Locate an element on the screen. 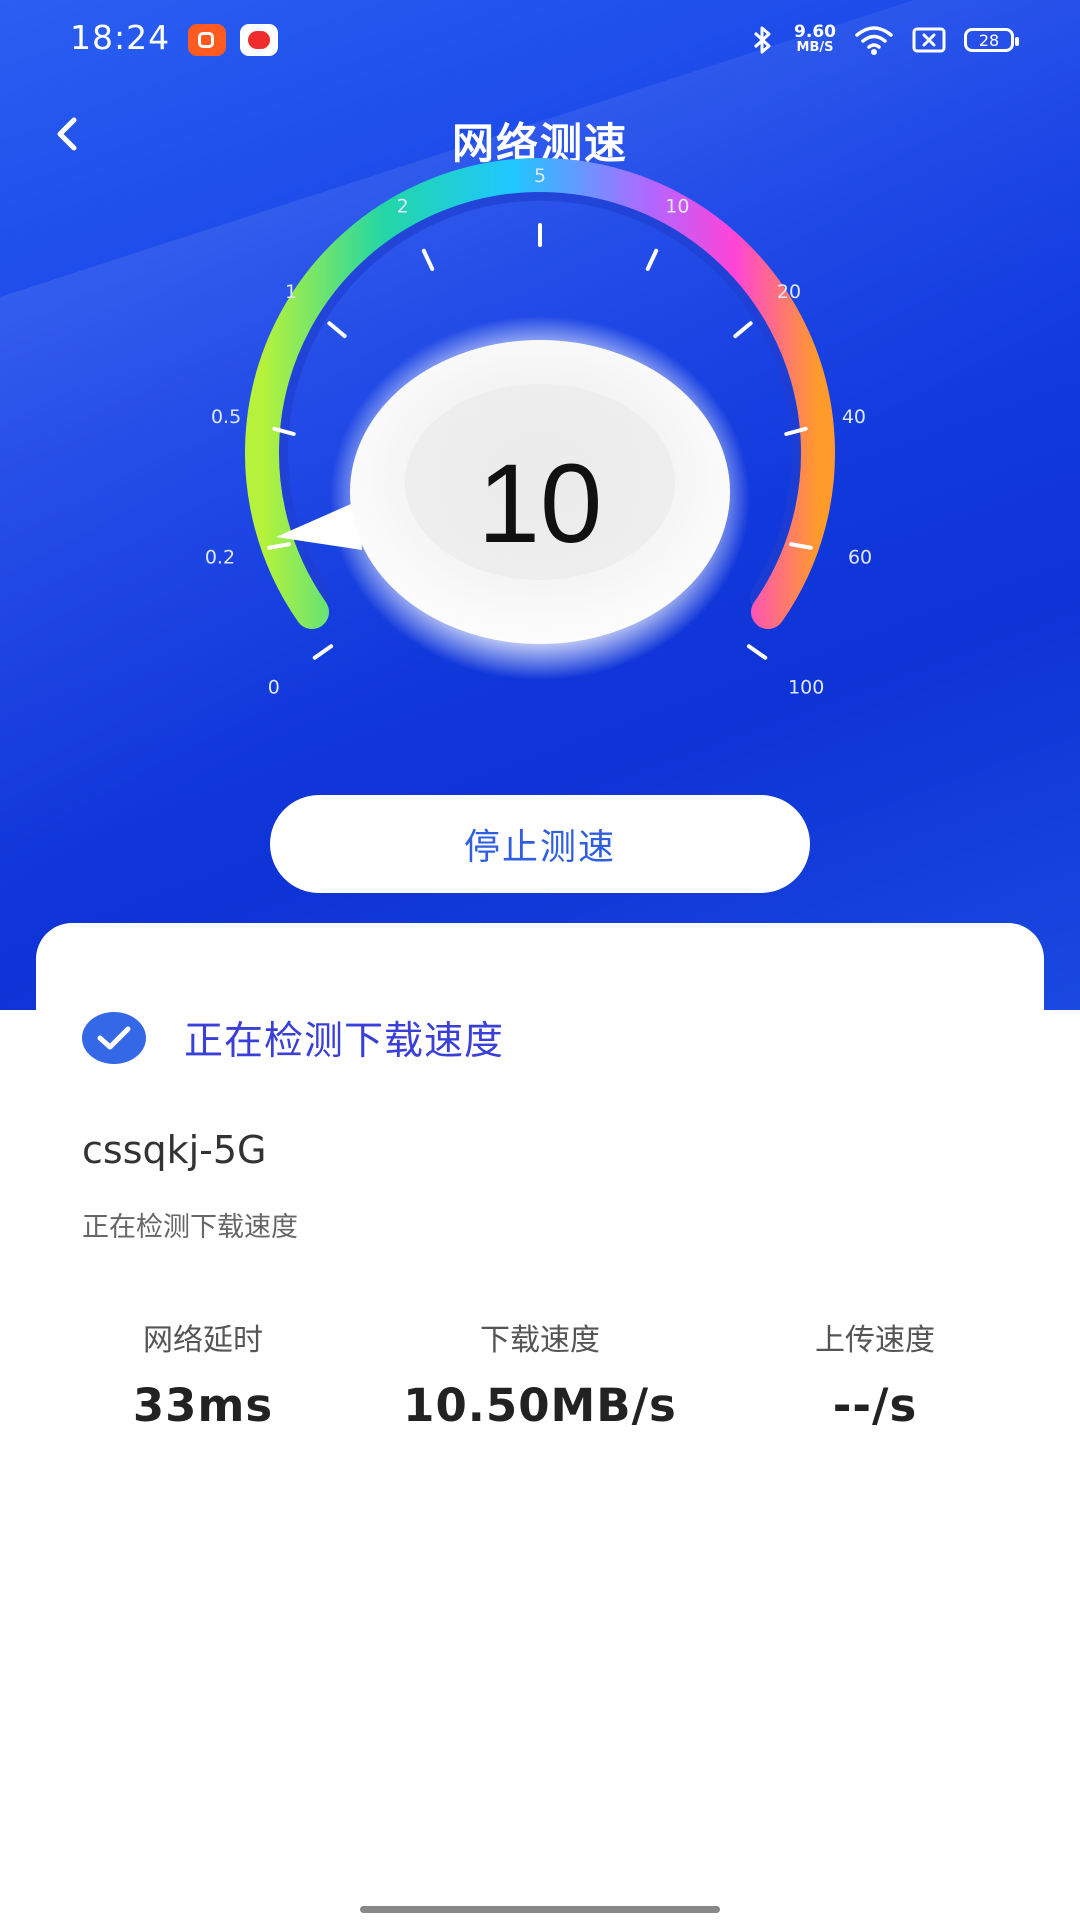 The image size is (1080, 1923). network-ssid: cssqkj-5G is located at coordinates (174, 1150).